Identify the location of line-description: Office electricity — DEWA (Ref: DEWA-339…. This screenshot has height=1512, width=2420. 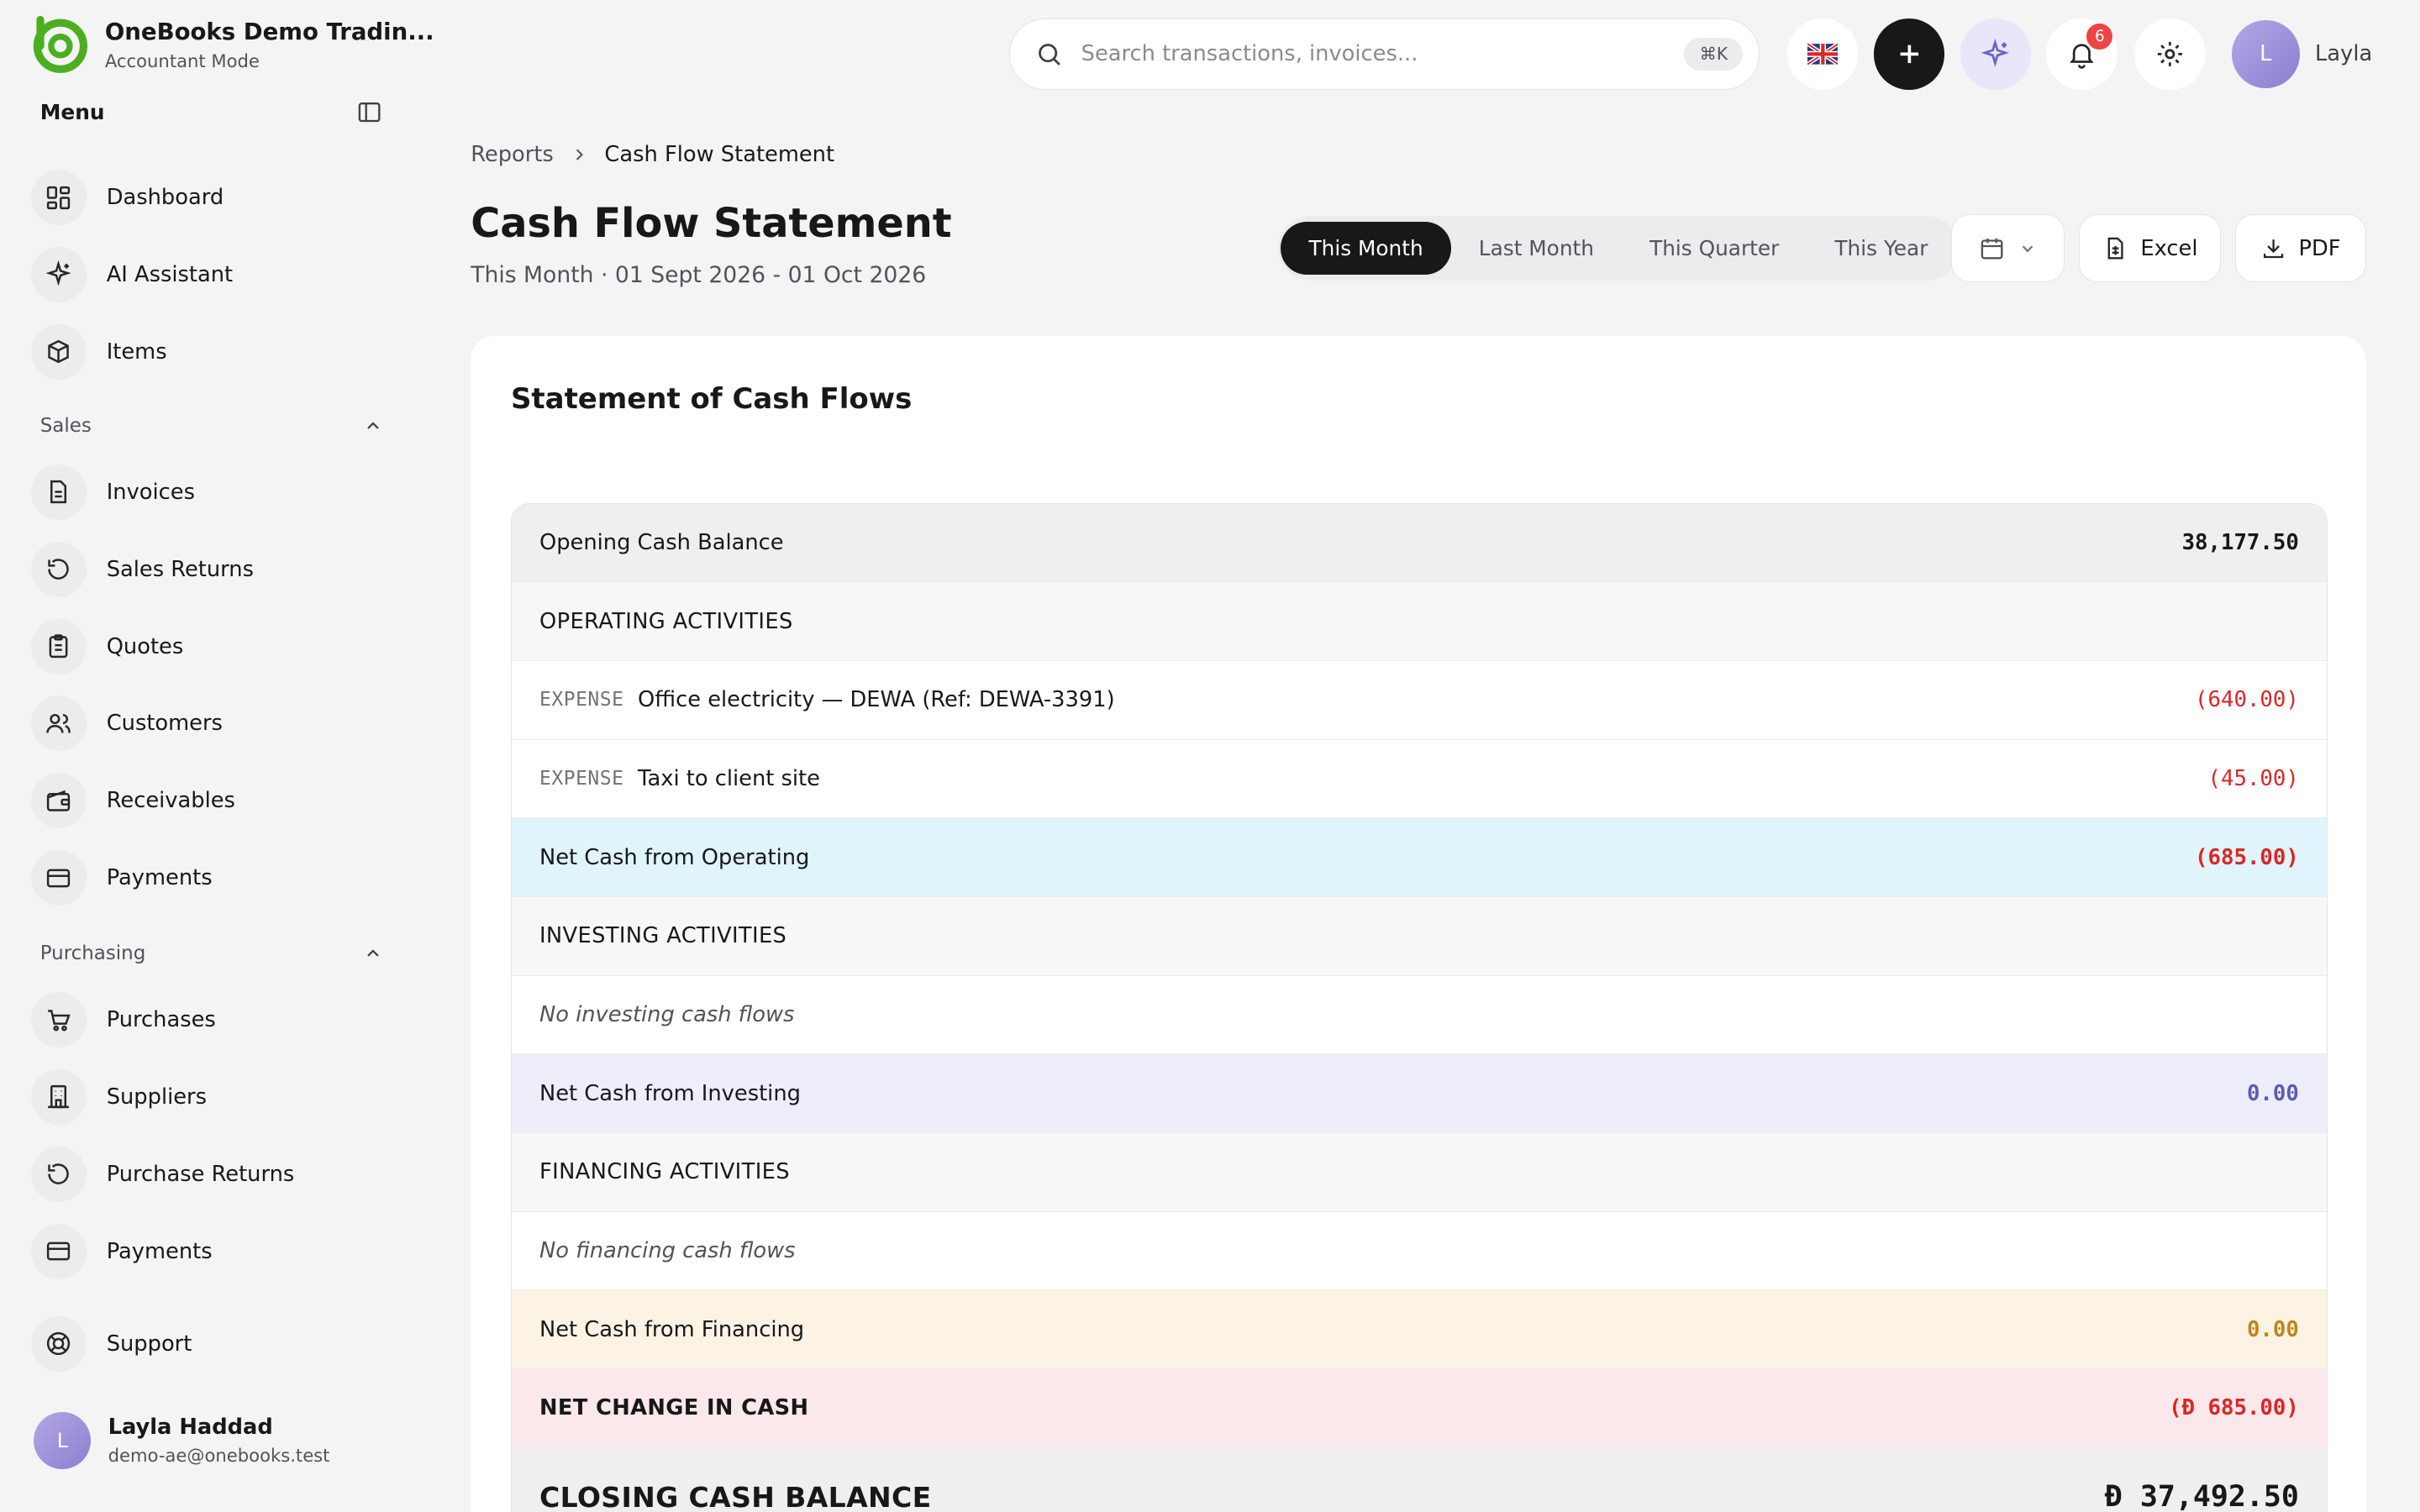
(876, 700).